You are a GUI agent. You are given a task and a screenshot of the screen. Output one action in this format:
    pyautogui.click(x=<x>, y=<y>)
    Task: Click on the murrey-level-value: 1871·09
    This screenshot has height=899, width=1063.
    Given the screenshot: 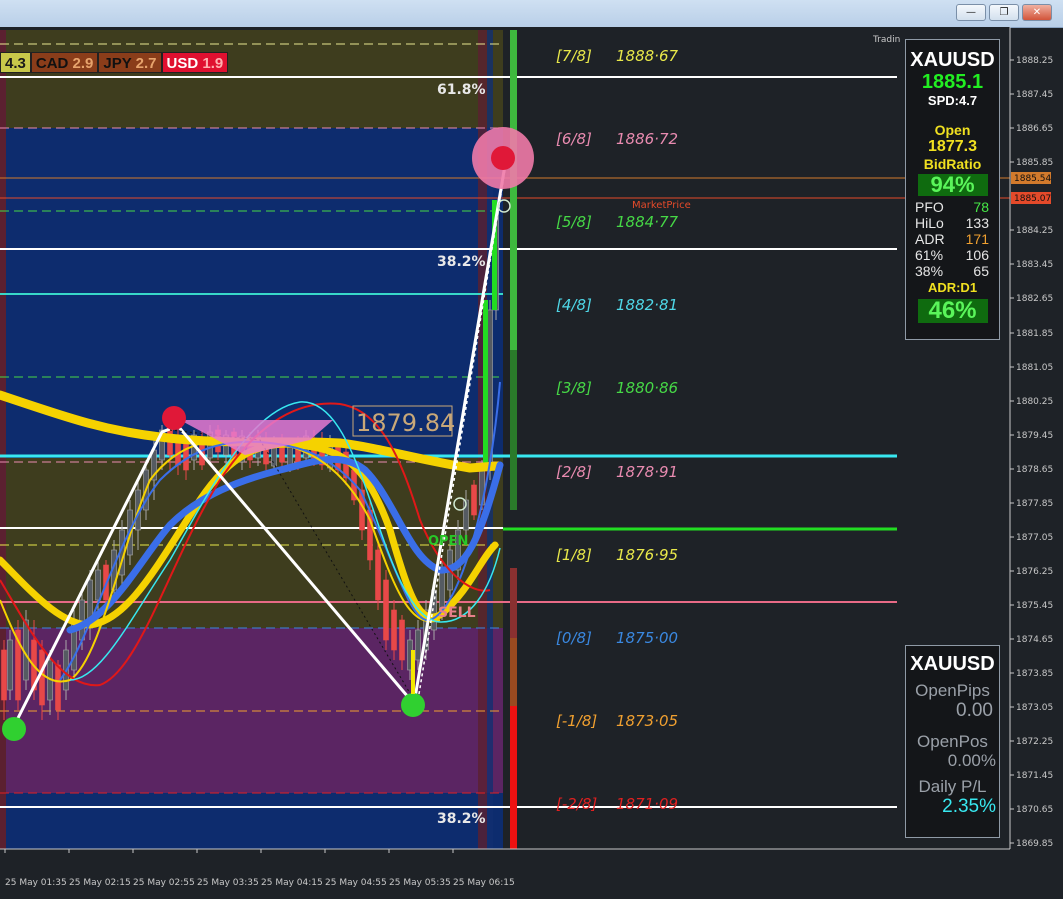 What is the action you would take?
    pyautogui.click(x=647, y=804)
    